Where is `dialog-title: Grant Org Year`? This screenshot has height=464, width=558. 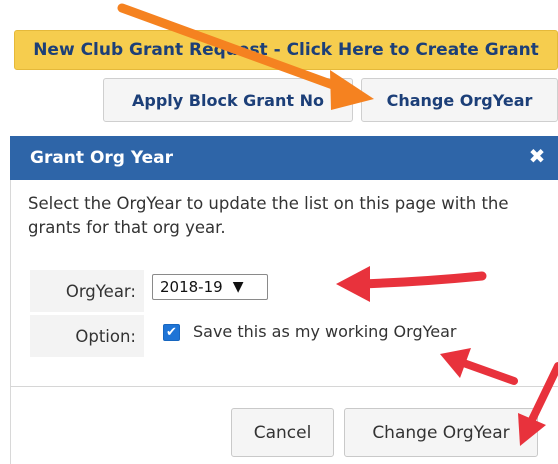
dialog-title: Grant Org Year is located at coordinates (102, 158).